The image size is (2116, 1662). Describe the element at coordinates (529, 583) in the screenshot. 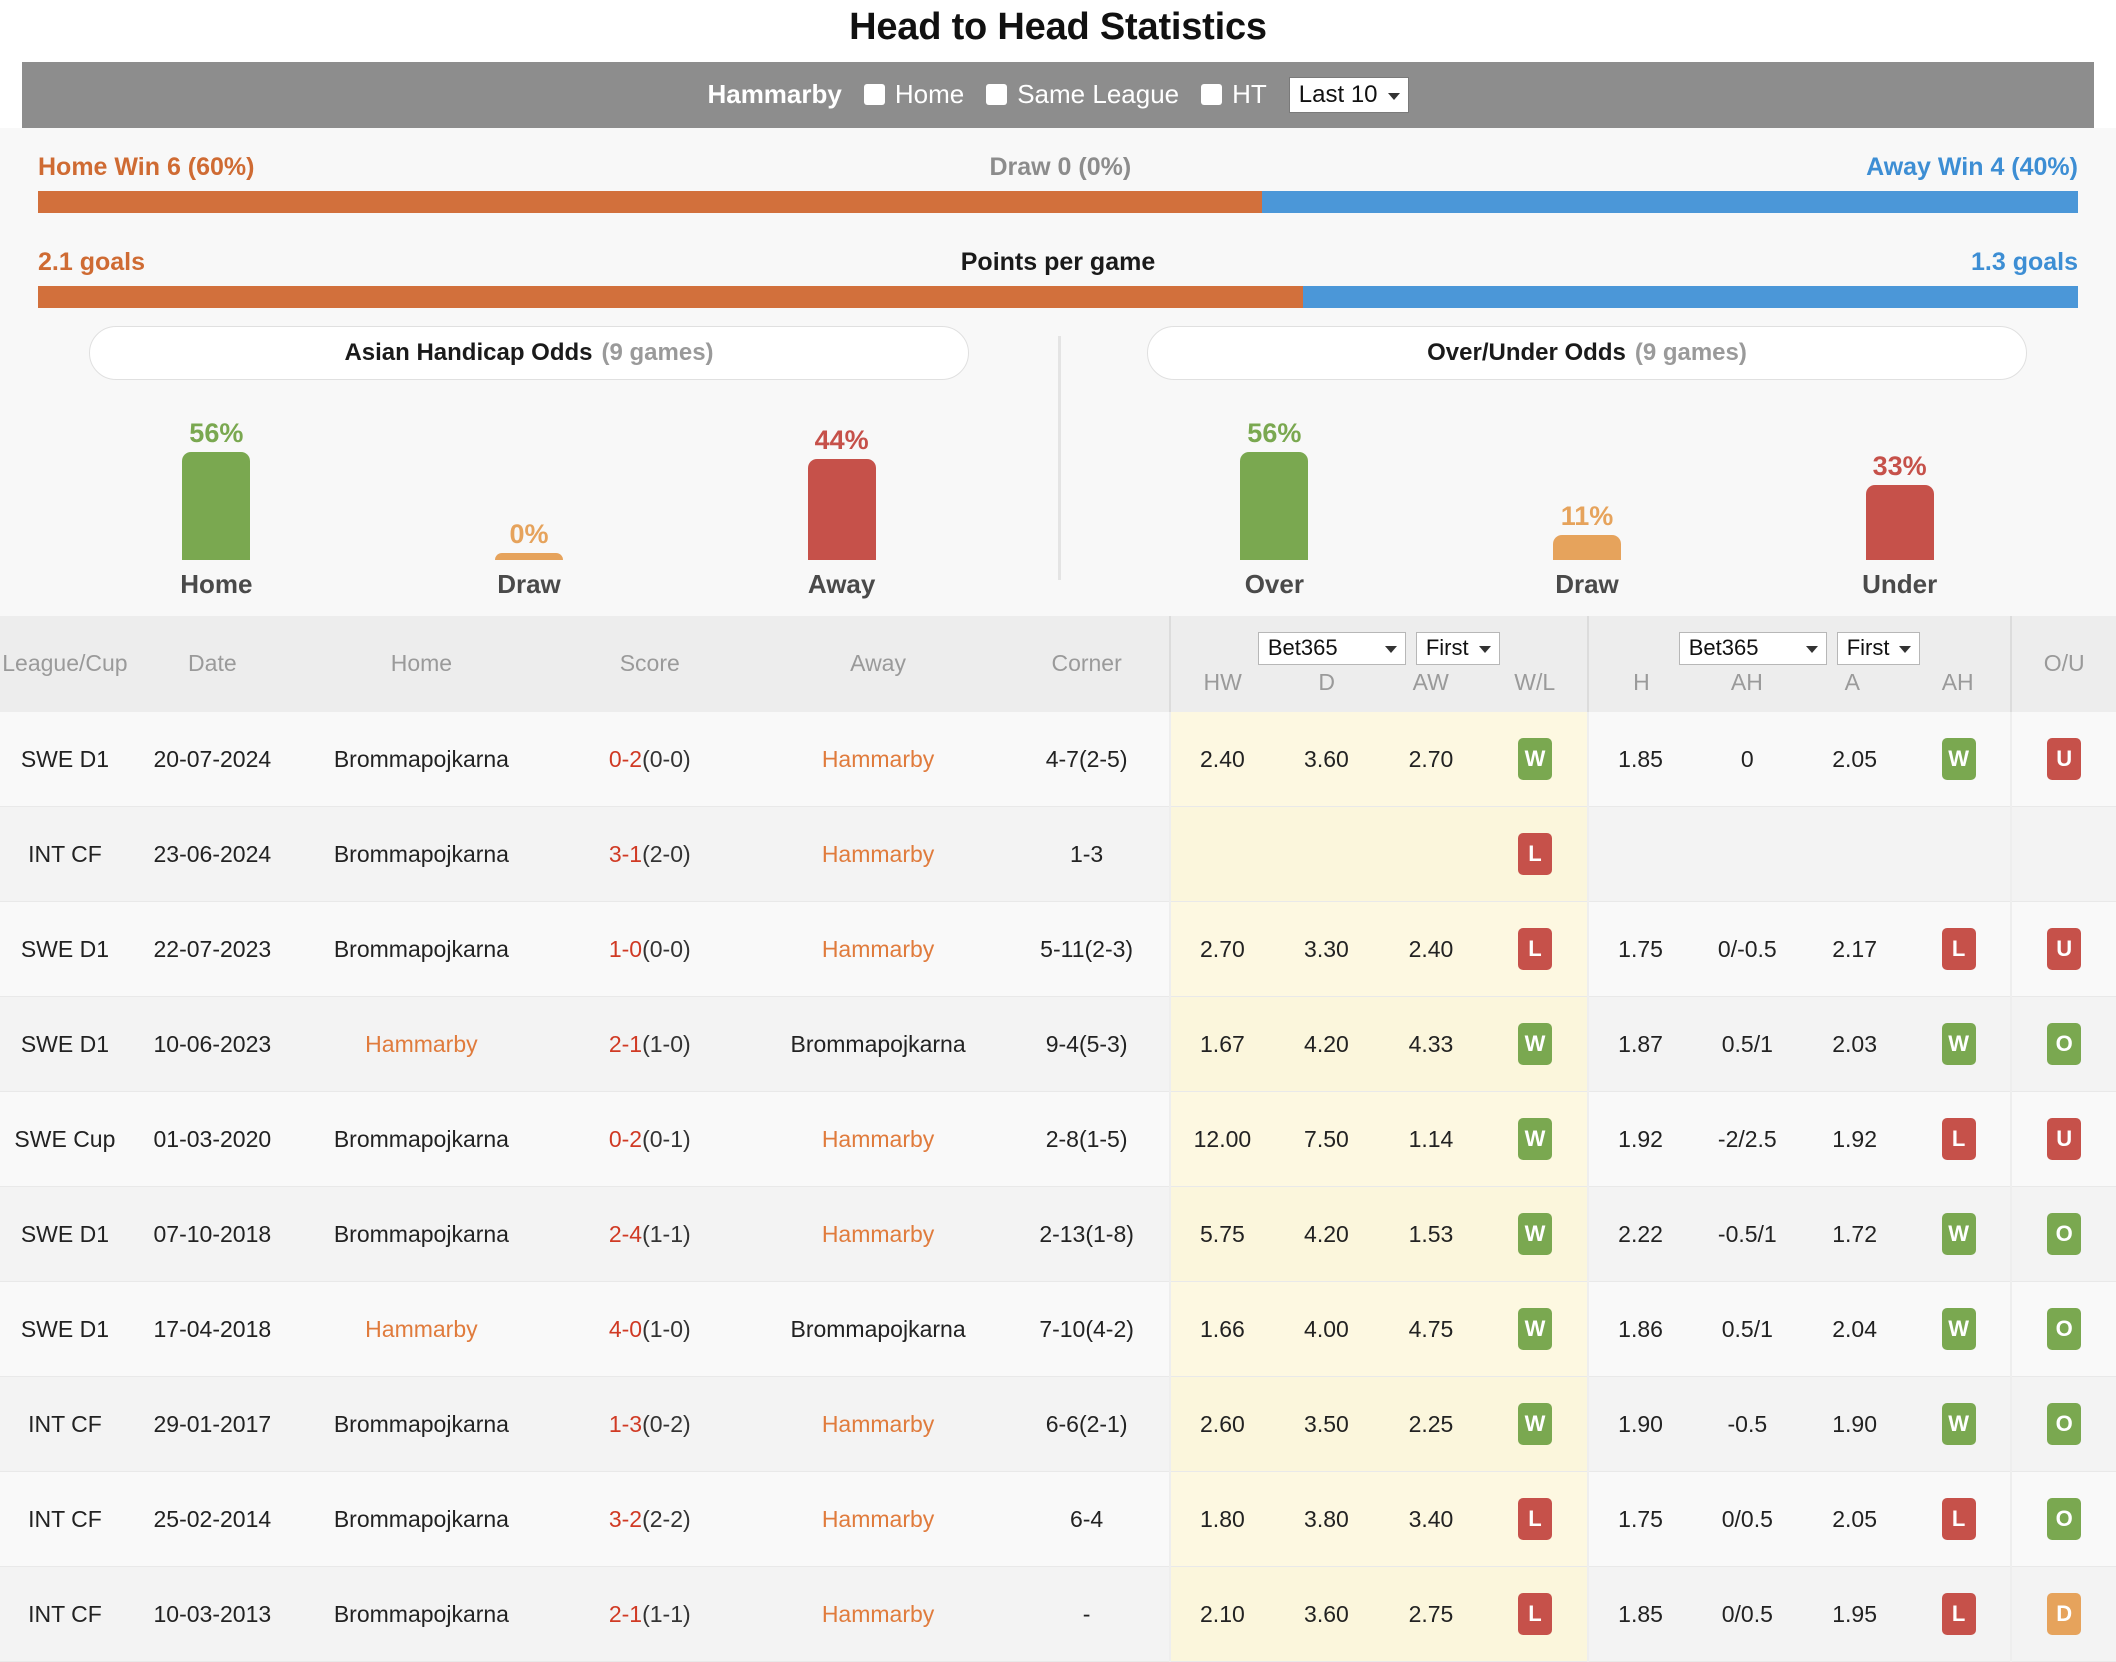

I see `bar-category-label: Draw` at that location.